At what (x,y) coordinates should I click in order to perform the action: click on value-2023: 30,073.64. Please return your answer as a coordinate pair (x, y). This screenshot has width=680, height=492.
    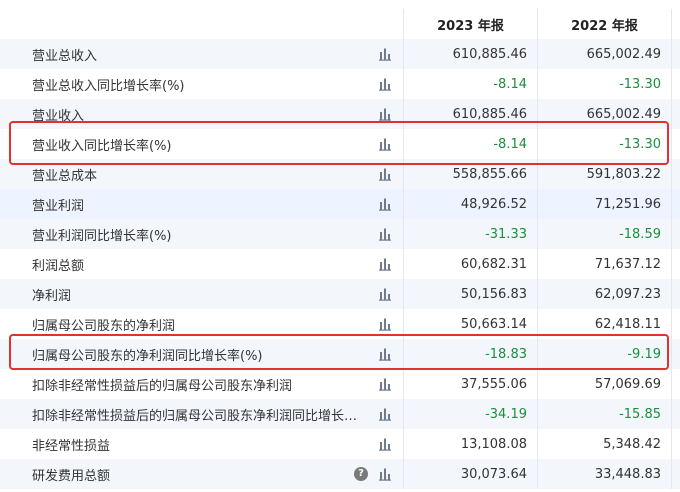
    Looking at the image, I should click on (471, 474).